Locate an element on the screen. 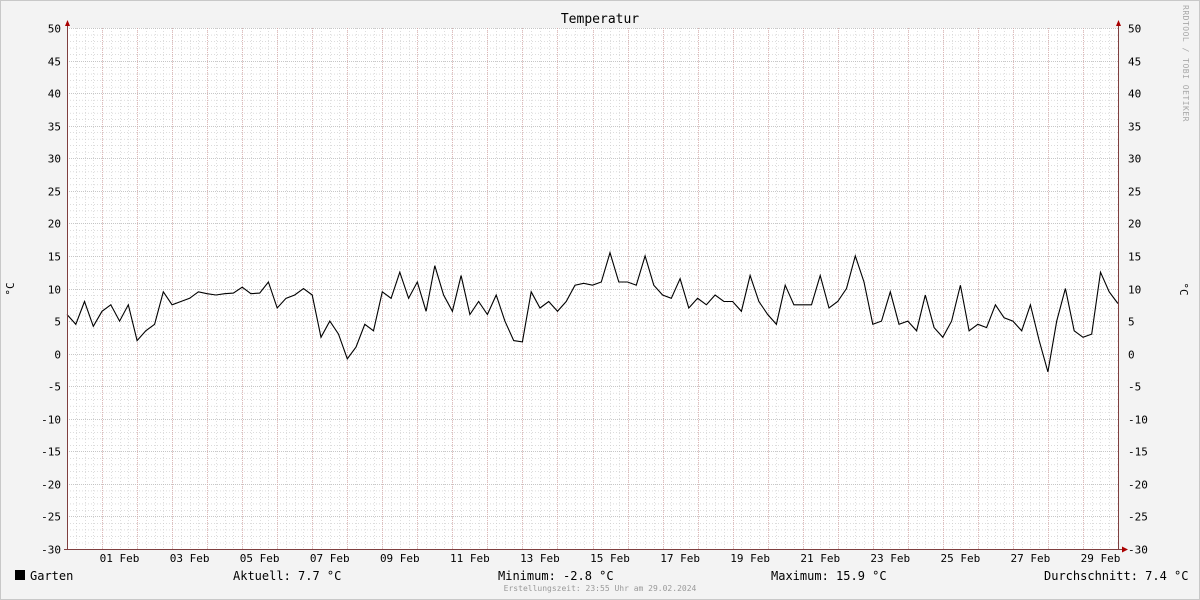 This screenshot has width=1200, height=600. y-tick-label-left: 30 is located at coordinates (54, 159).